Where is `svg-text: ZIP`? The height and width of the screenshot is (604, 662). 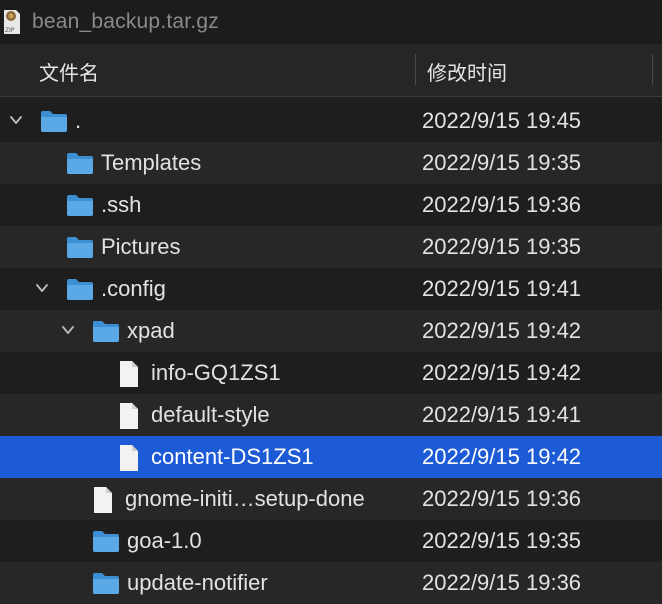 svg-text: ZIP is located at coordinates (10, 30).